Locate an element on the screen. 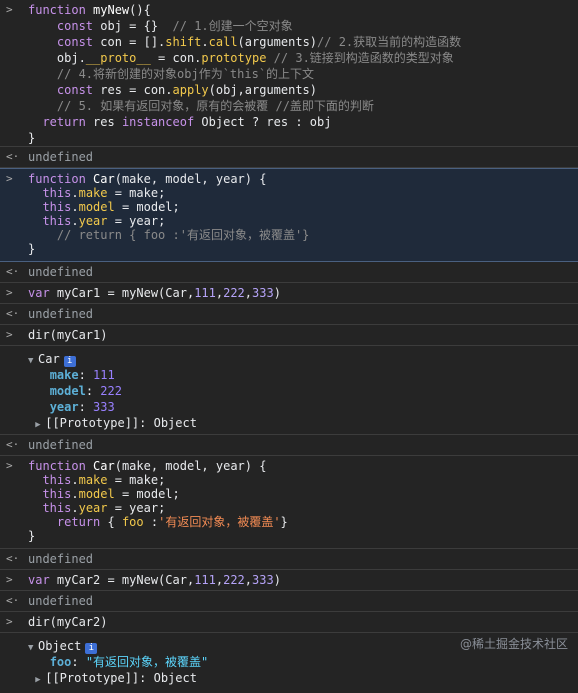  console-entry-input: > var myCar2 = myNew(Car,111,222,333) is located at coordinates (289, 580).